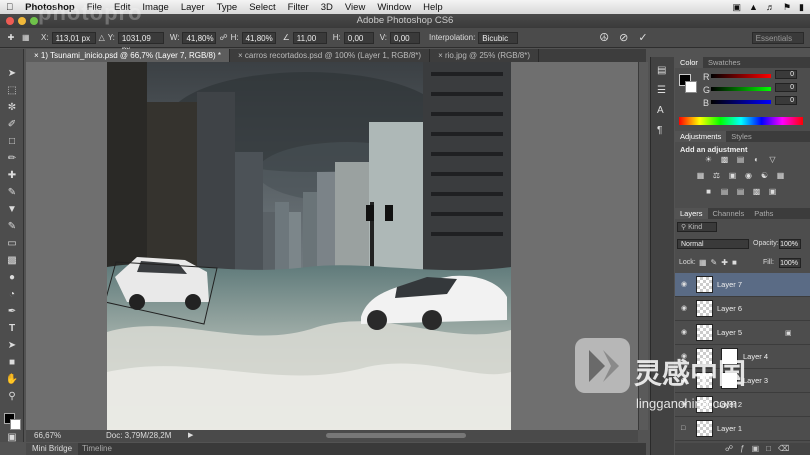 This screenshot has width=810, height=455. Describe the element at coordinates (642, 37) in the screenshot. I see `commit-transform-icon: ✓` at that location.